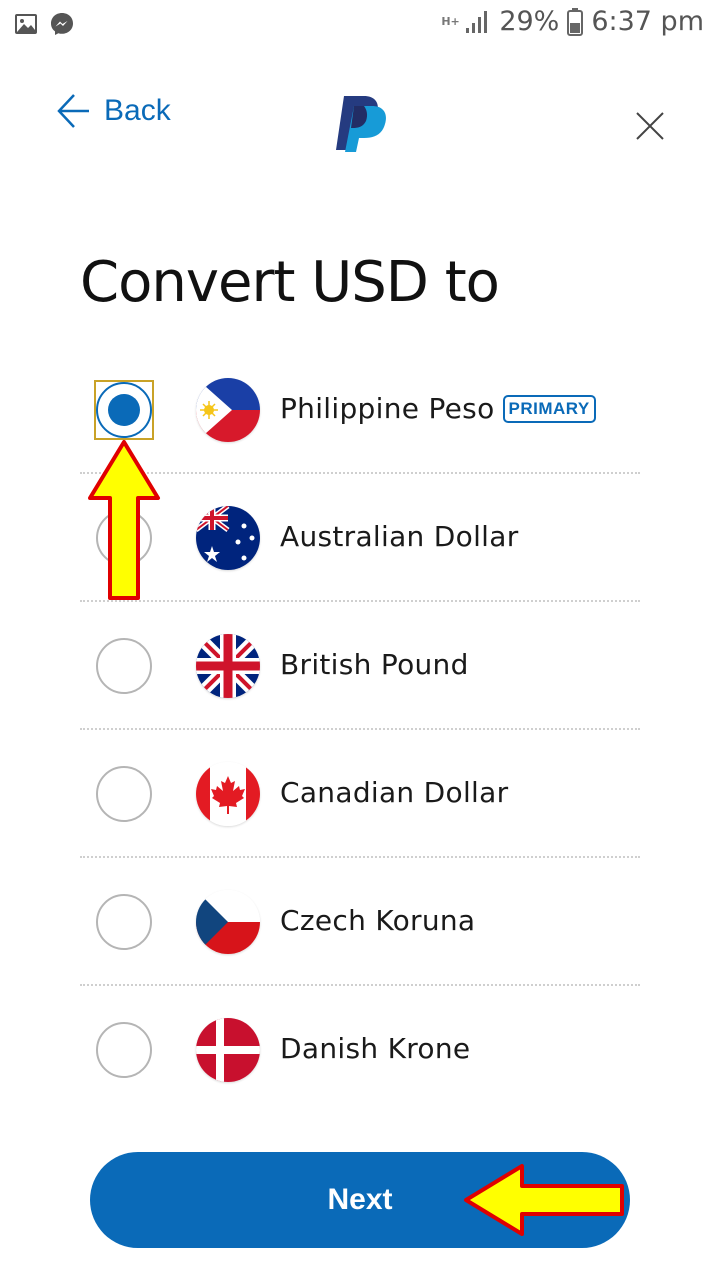 The height and width of the screenshot is (1280, 720). What do you see at coordinates (290, 282) in the screenshot?
I see `page-title: Convert USD to` at bounding box center [290, 282].